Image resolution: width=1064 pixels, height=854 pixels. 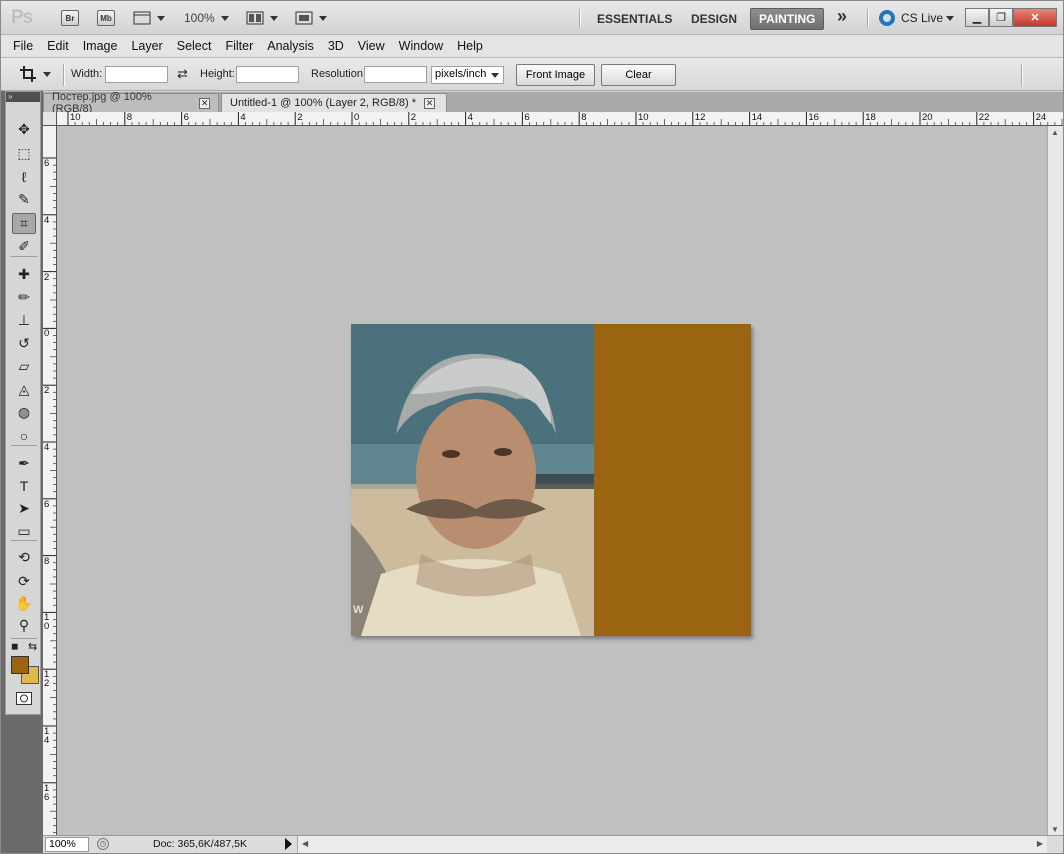 What do you see at coordinates (24, 223) in the screenshot?
I see `crop-tool: ⌗` at bounding box center [24, 223].